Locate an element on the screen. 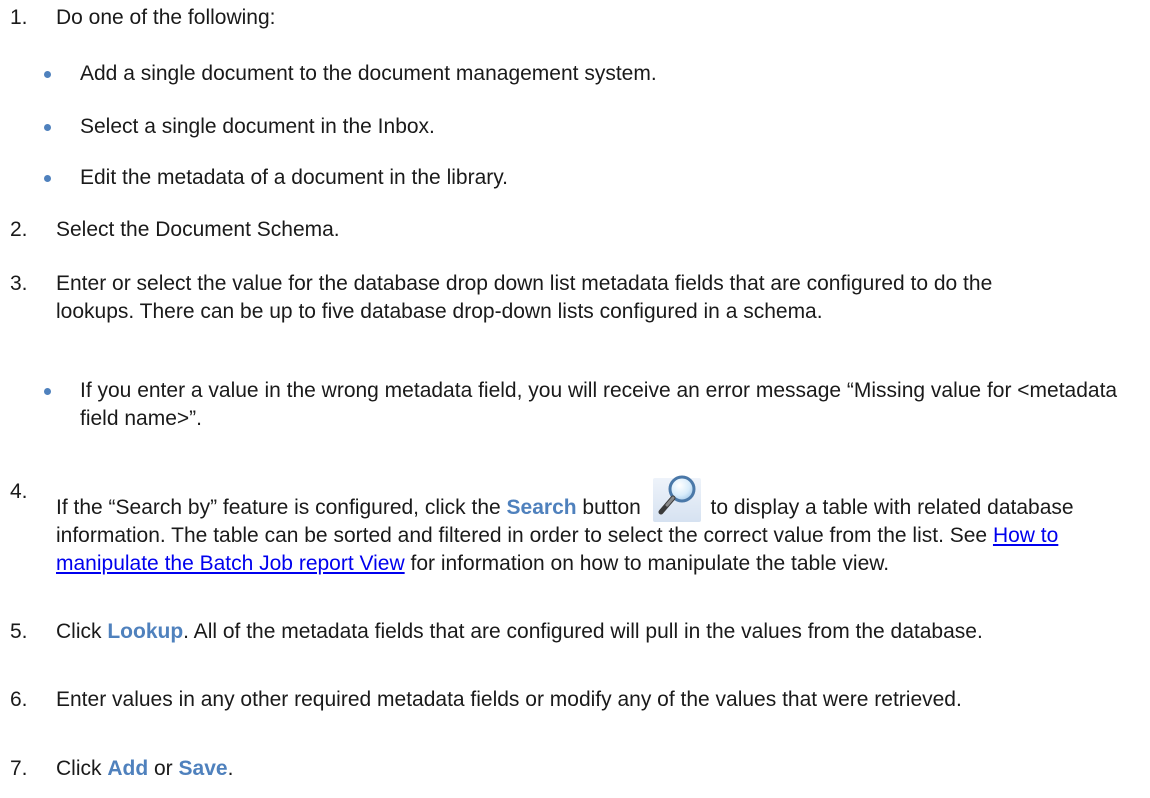 Image resolution: width=1150 pixels, height=798 pixels. step-text: Click Add or Save. is located at coordinates (593, 769).